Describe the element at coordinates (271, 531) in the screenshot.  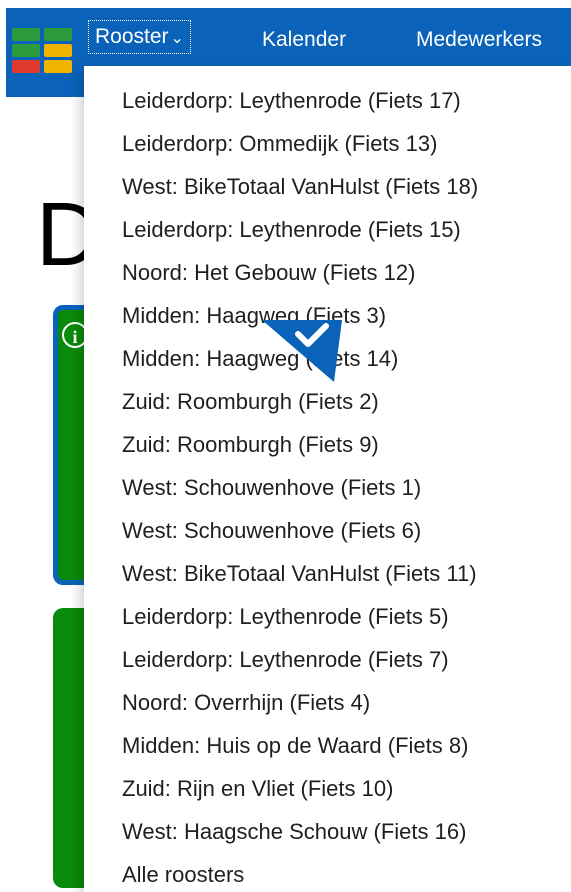
I see `menu-item: West: Schouwenhove (Fiets 6)` at that location.